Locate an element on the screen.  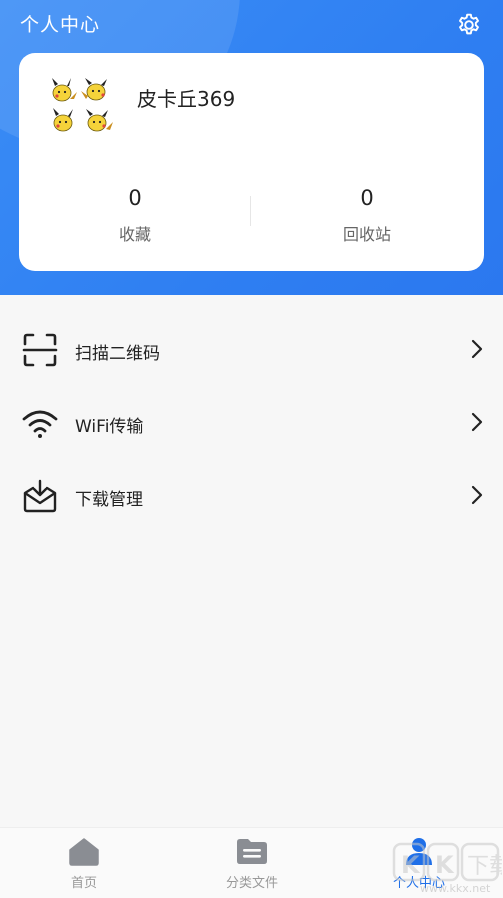
stat-recycle-bin: 0 回收站 is located at coordinates (367, 215).